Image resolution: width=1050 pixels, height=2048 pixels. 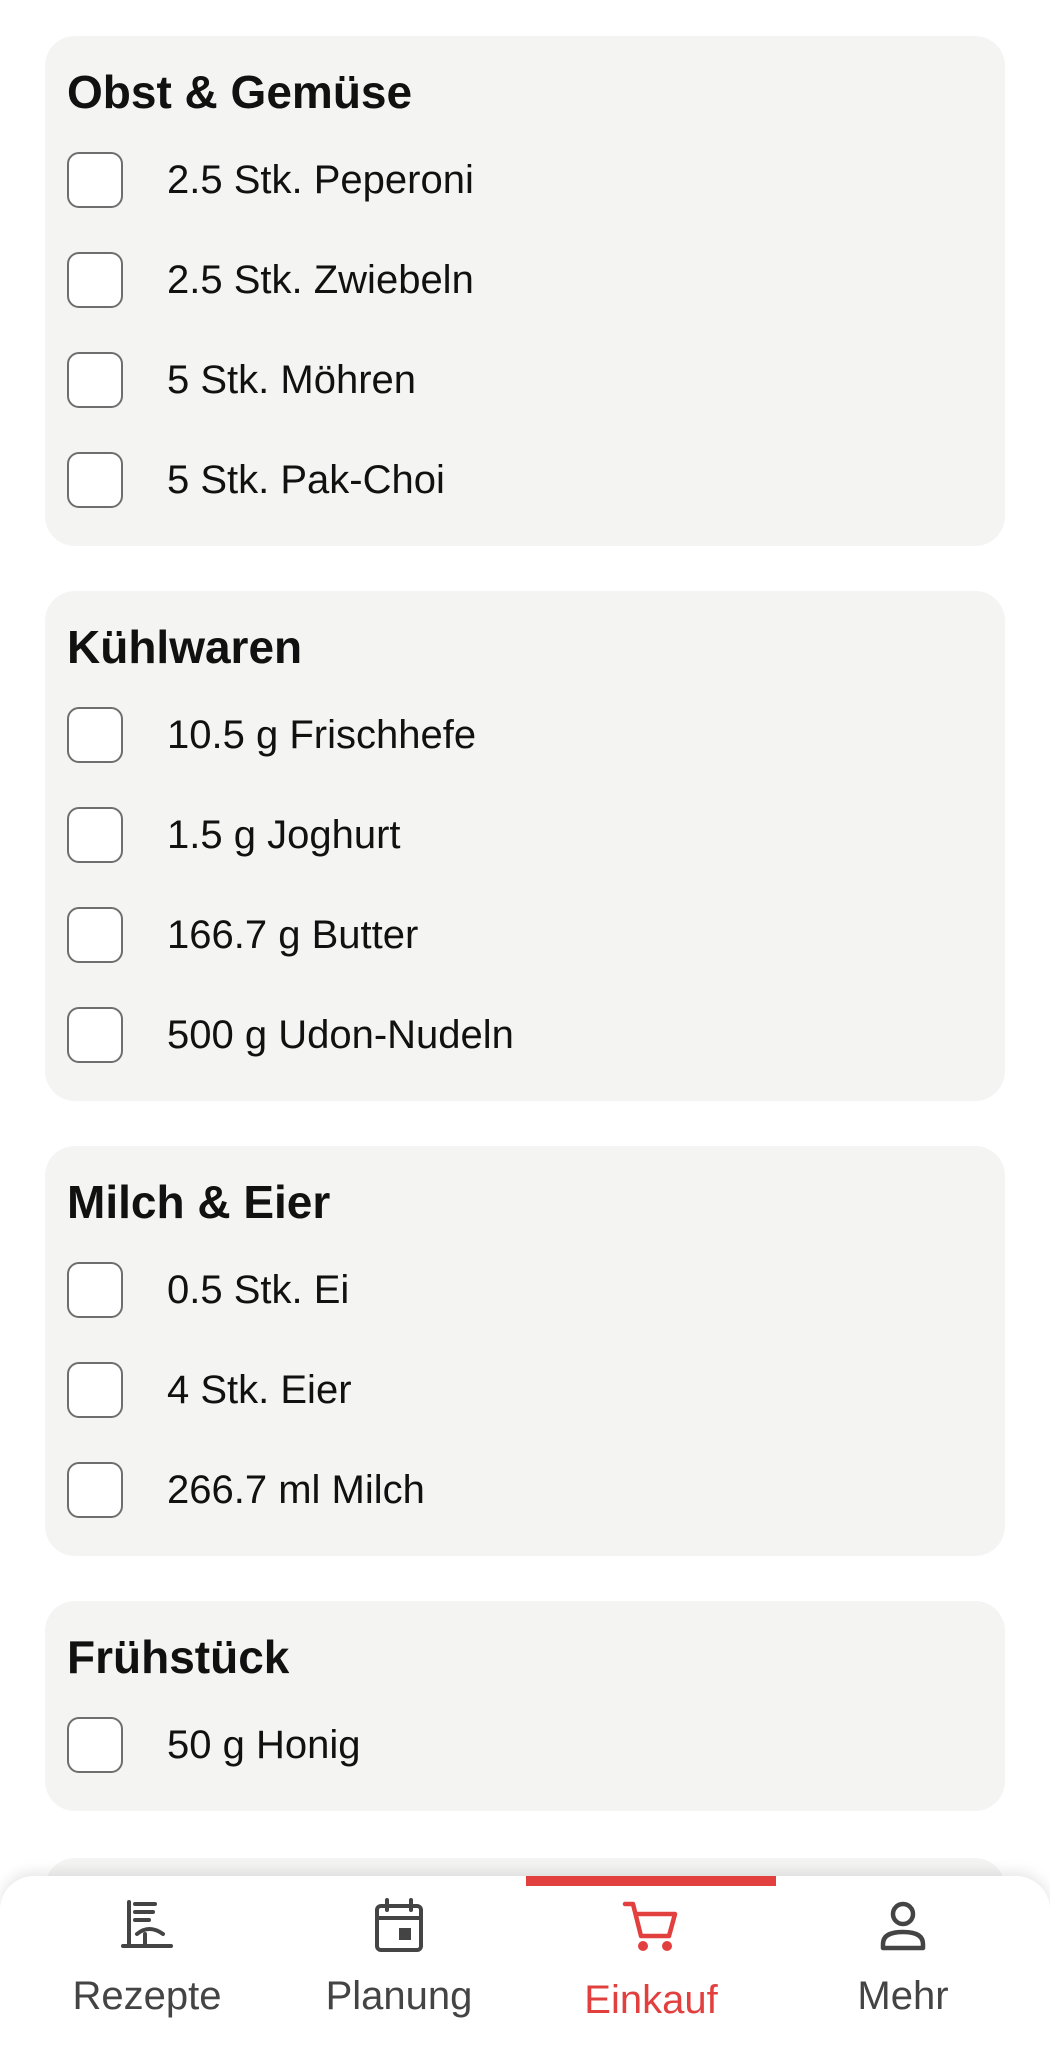 I want to click on item-label: 1.5 g Joghurt, so click(x=284, y=835).